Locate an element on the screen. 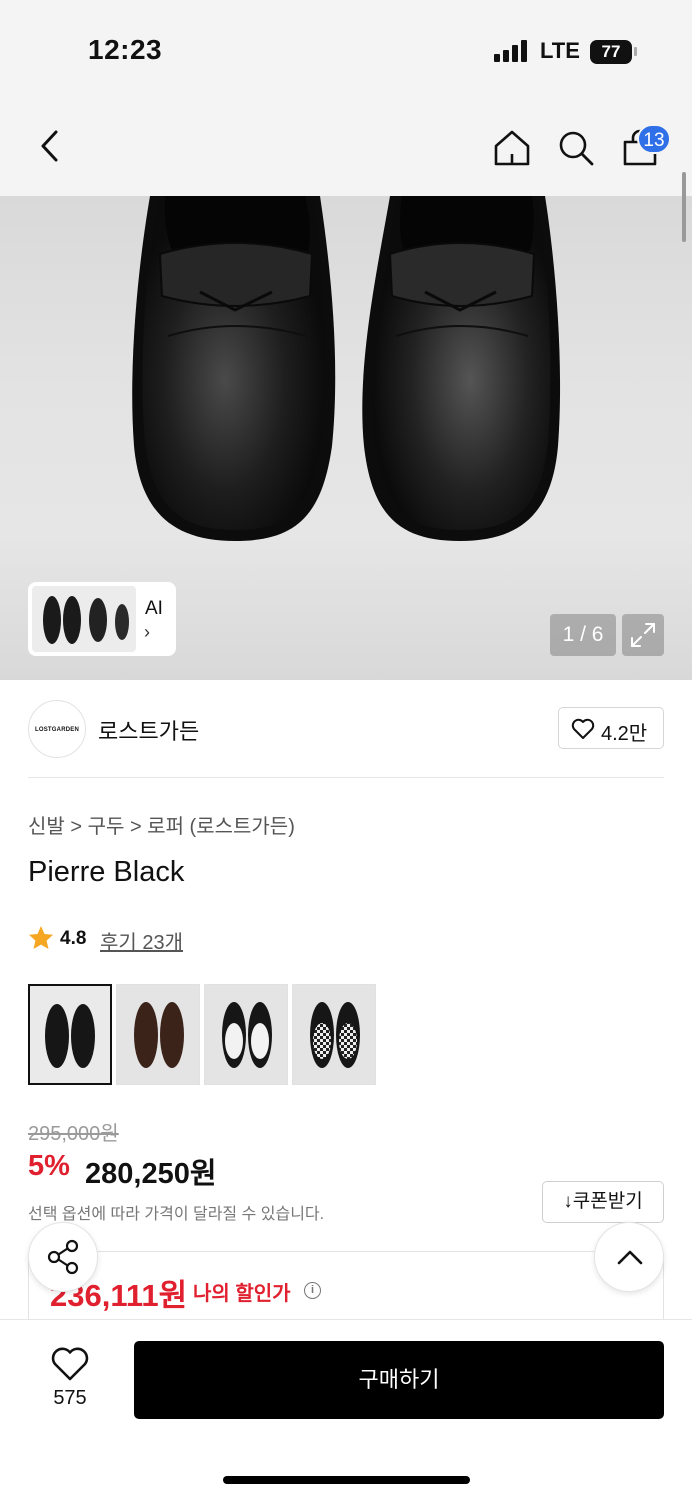 This screenshot has height=1500, width=692. image-page-counter: 1 / 6 is located at coordinates (583, 635).